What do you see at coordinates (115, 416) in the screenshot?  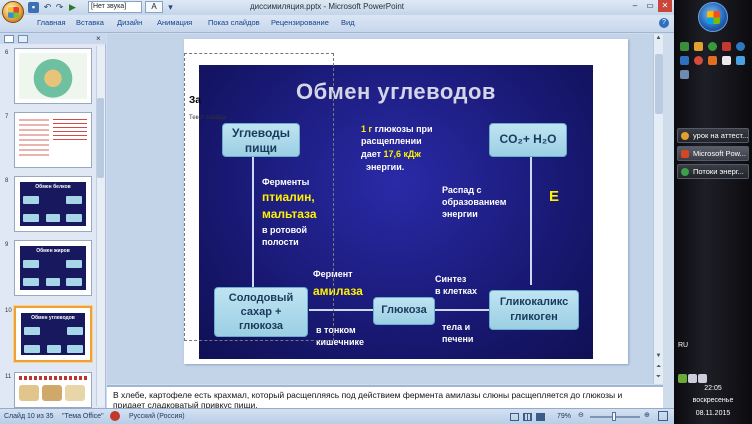 I see `spellcheck-icon` at bounding box center [115, 416].